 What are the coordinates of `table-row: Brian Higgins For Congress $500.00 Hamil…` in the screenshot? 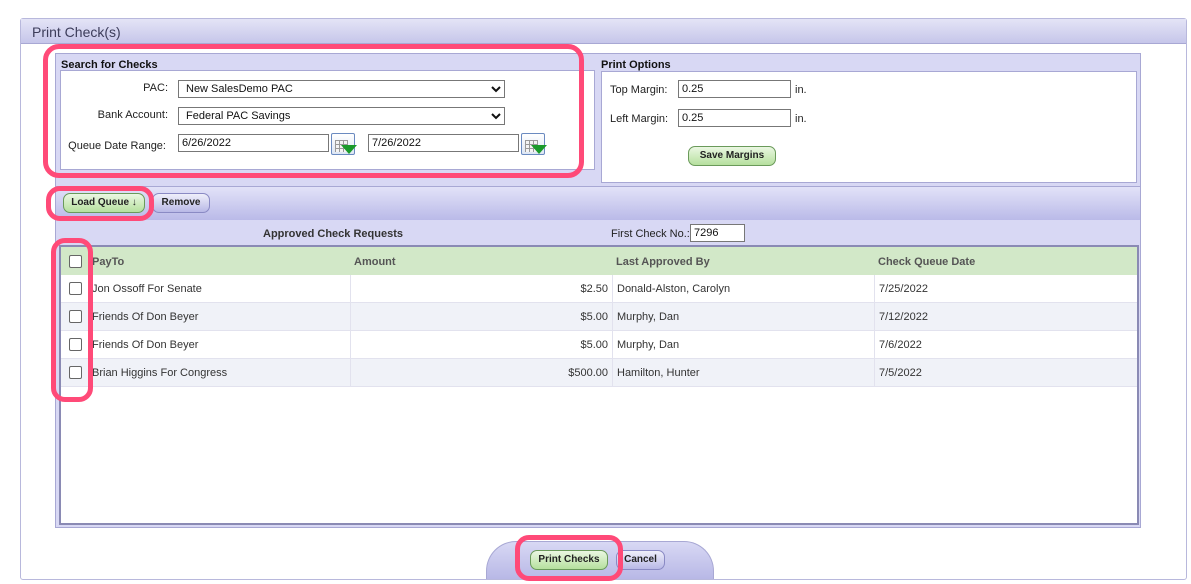 It's located at (599, 373).